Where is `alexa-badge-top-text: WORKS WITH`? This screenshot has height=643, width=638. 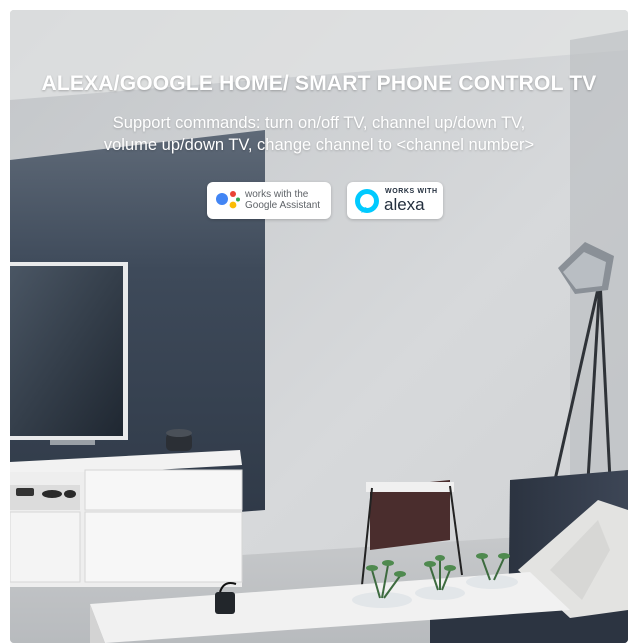
alexa-badge-top-text: WORKS WITH is located at coordinates (411, 191).